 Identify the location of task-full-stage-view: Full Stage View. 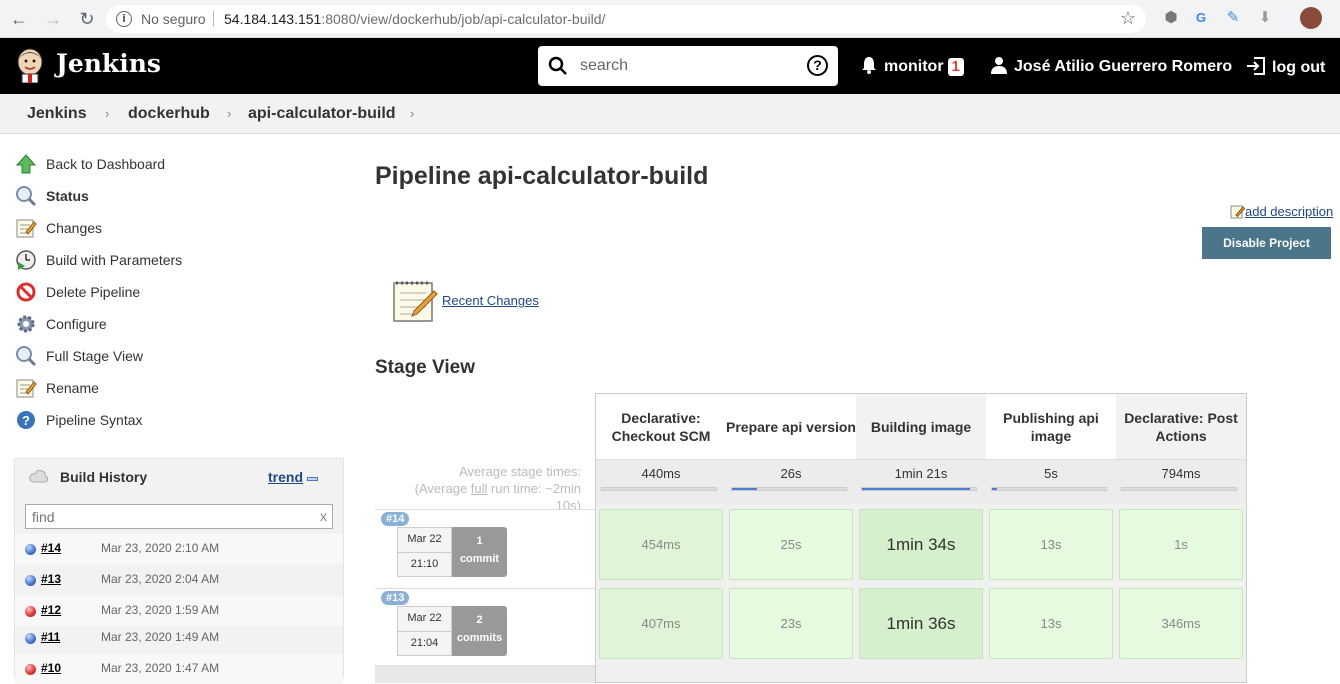
(179, 356).